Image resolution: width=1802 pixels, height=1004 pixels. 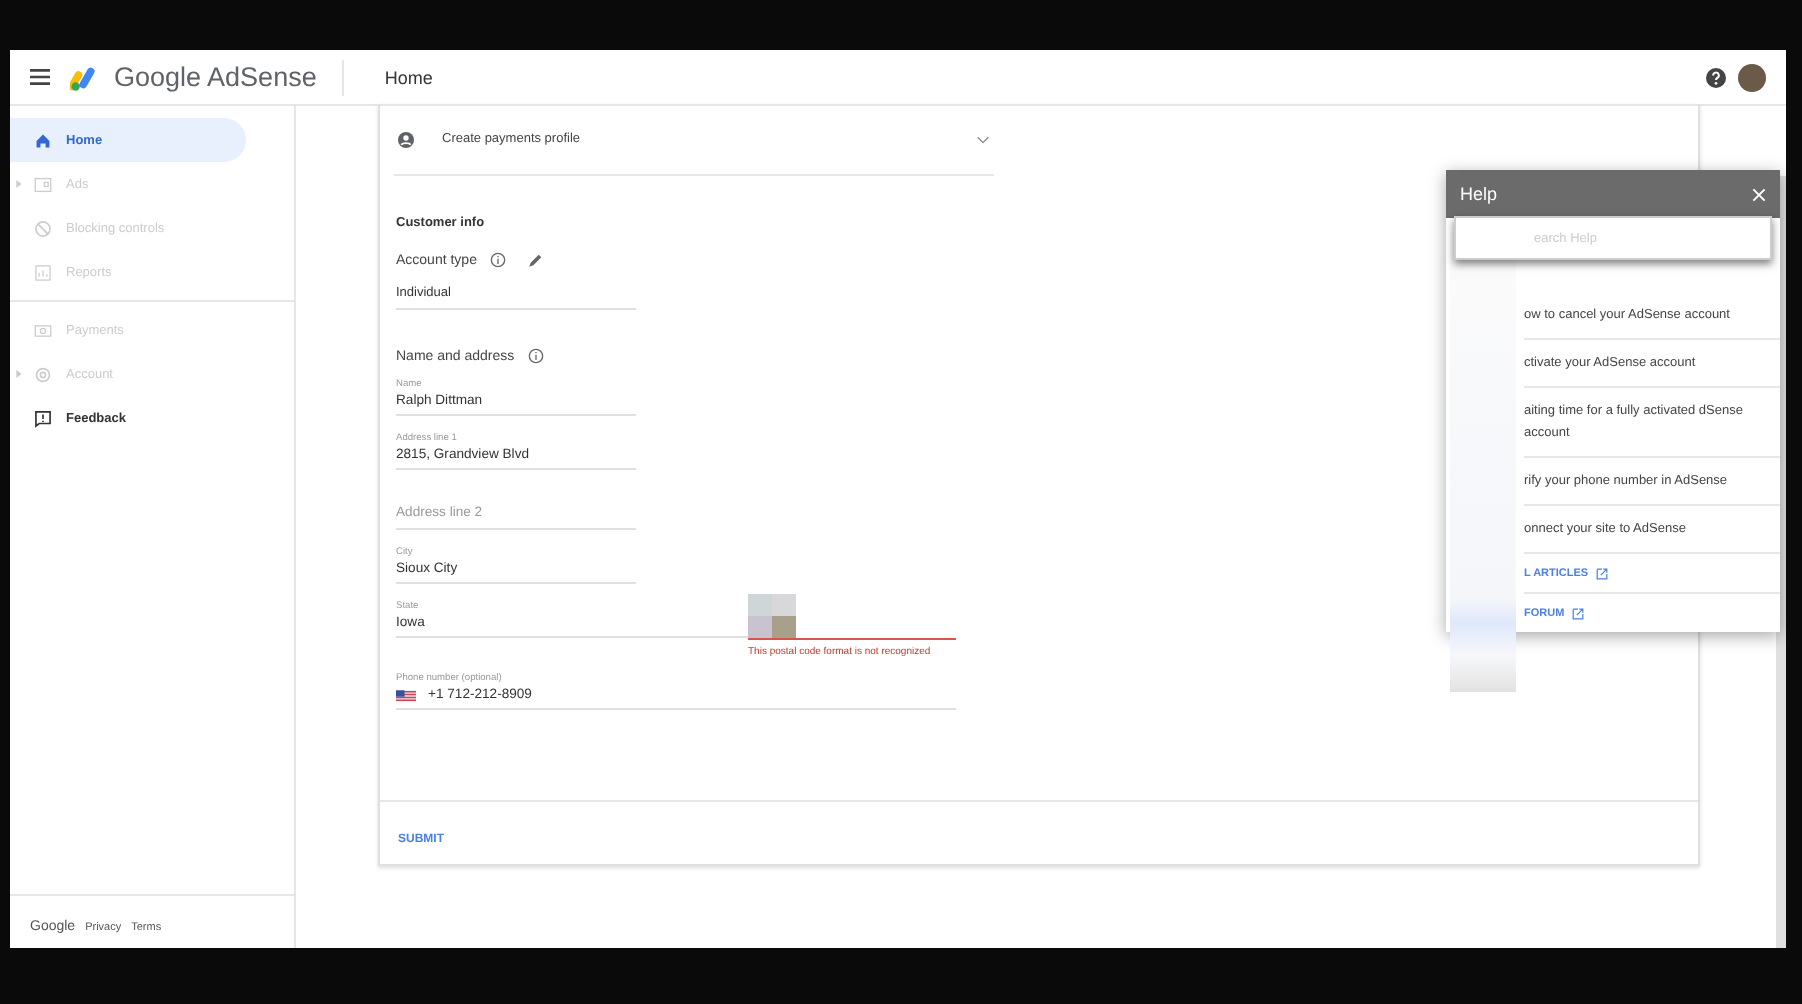 What do you see at coordinates (406, 695) in the screenshot?
I see `flag-icon` at bounding box center [406, 695].